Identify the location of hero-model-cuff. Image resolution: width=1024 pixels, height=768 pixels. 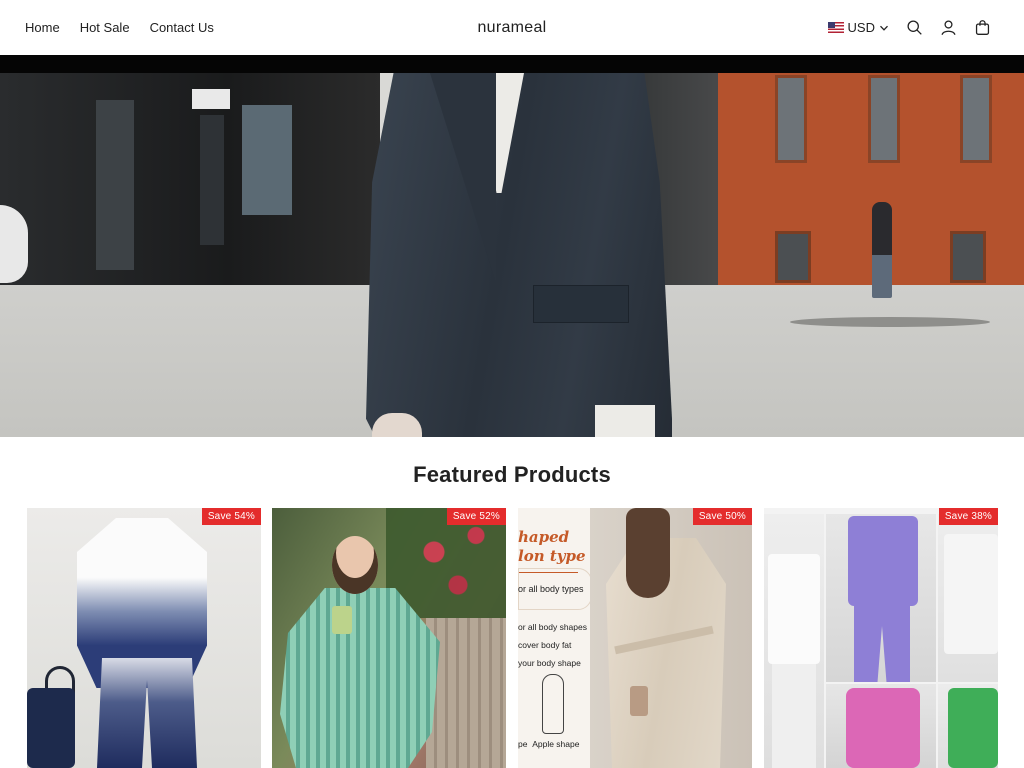
(625, 421).